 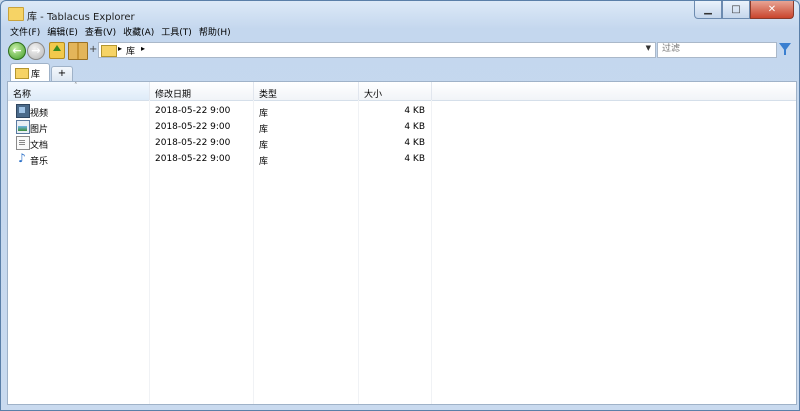 I want to click on tab-bar: 库 +, so click(x=401, y=72).